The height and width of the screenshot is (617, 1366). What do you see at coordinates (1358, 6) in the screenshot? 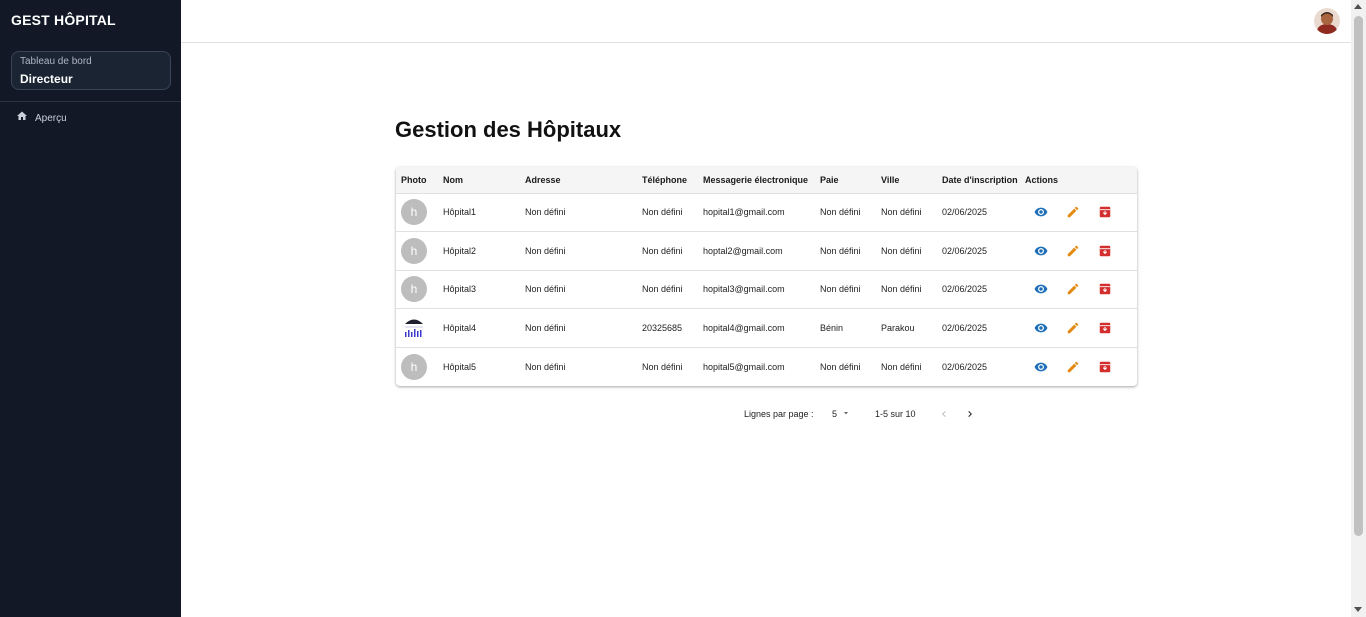
I see `scroll-up-arrow-icon` at bounding box center [1358, 6].